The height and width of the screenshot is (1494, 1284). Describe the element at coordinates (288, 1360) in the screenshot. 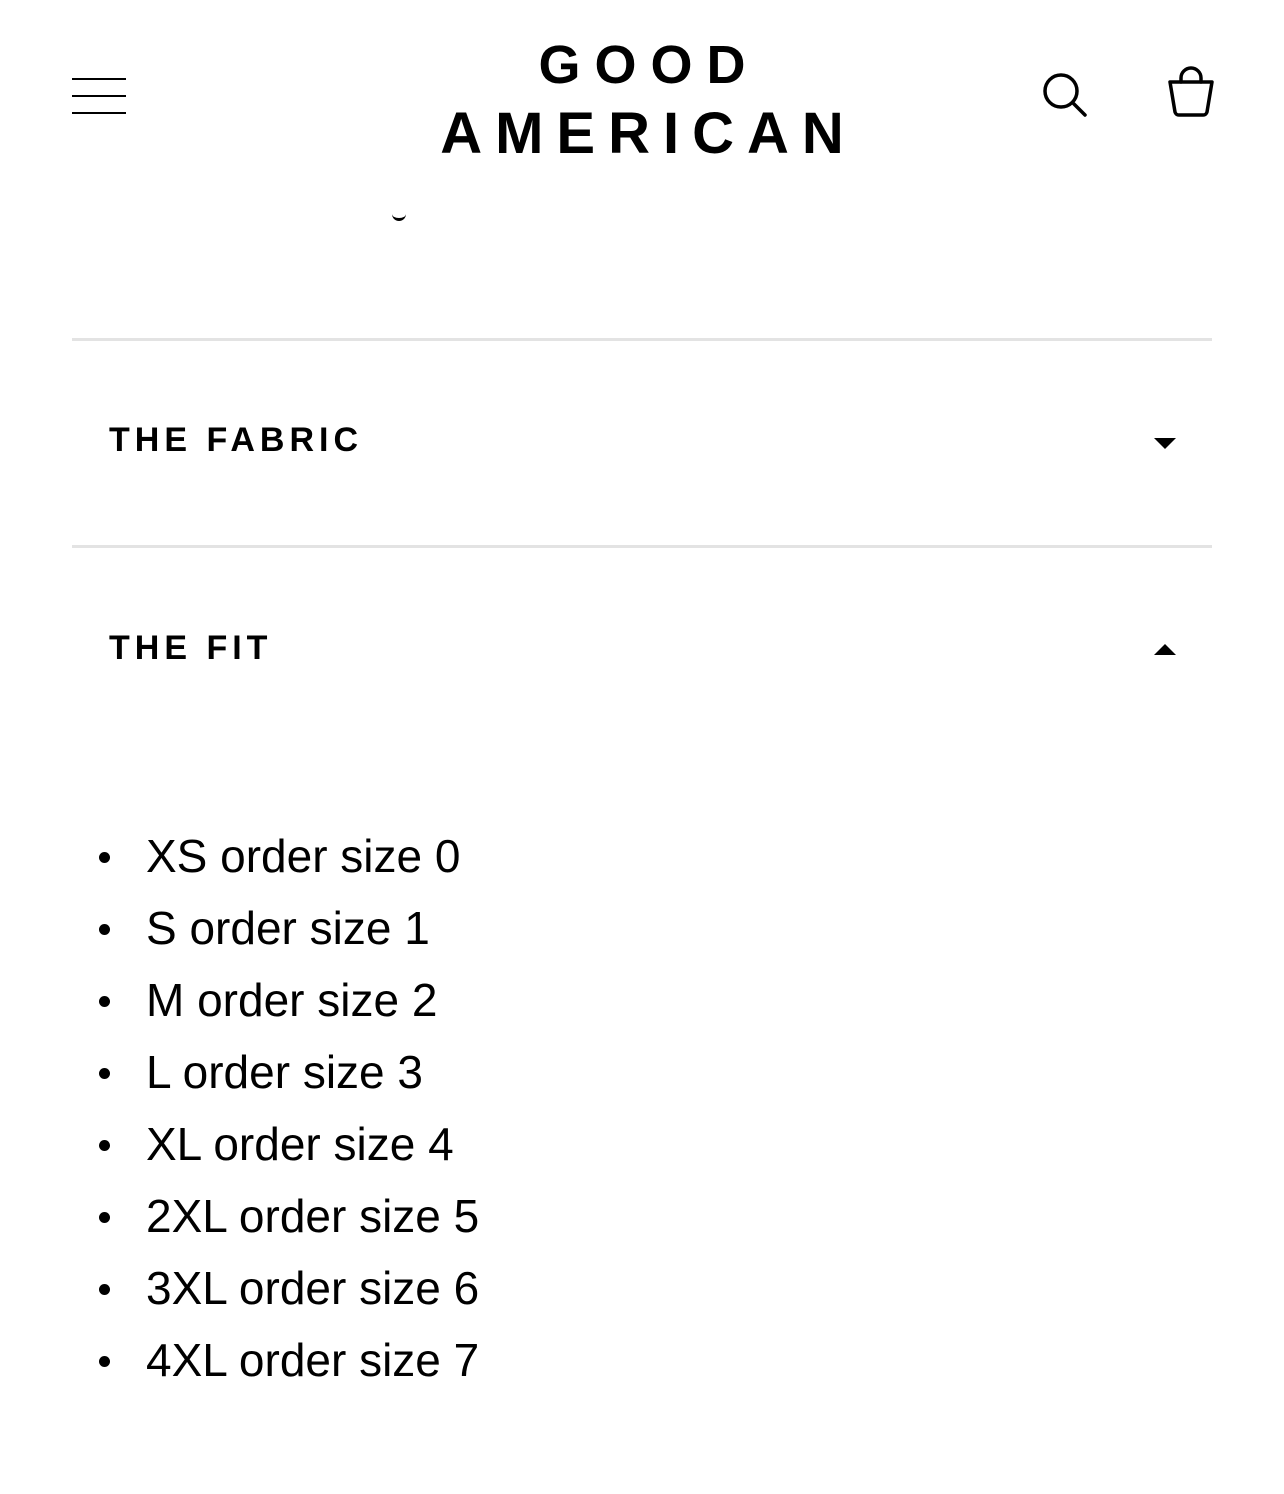

I see `list-item: 4XL order size 7` at that location.